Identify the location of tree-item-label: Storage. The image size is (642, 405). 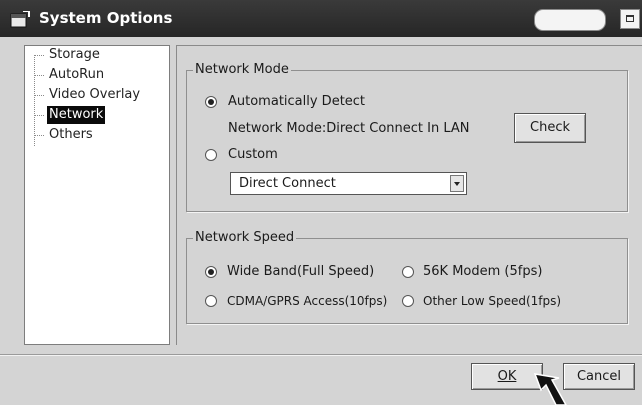
(74, 54).